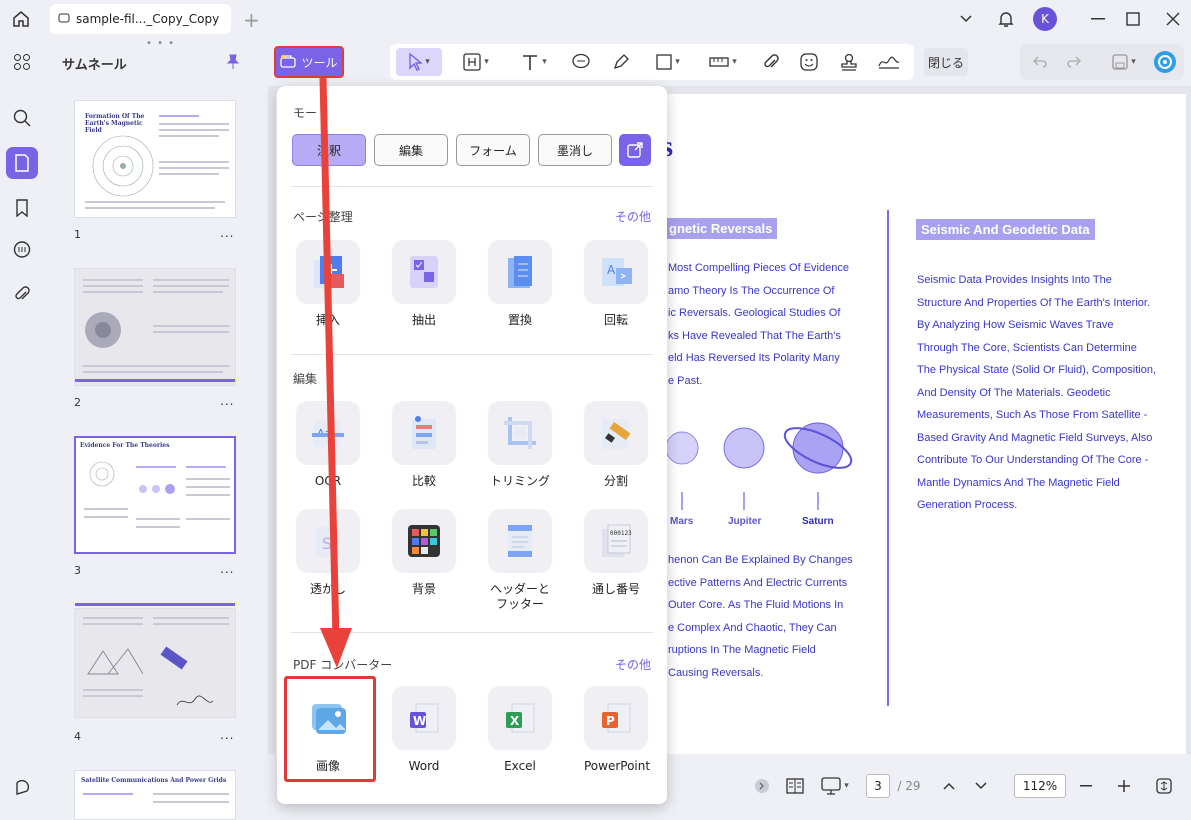 This screenshot has width=1191, height=820. I want to click on converter-more-link: その他, so click(633, 664).